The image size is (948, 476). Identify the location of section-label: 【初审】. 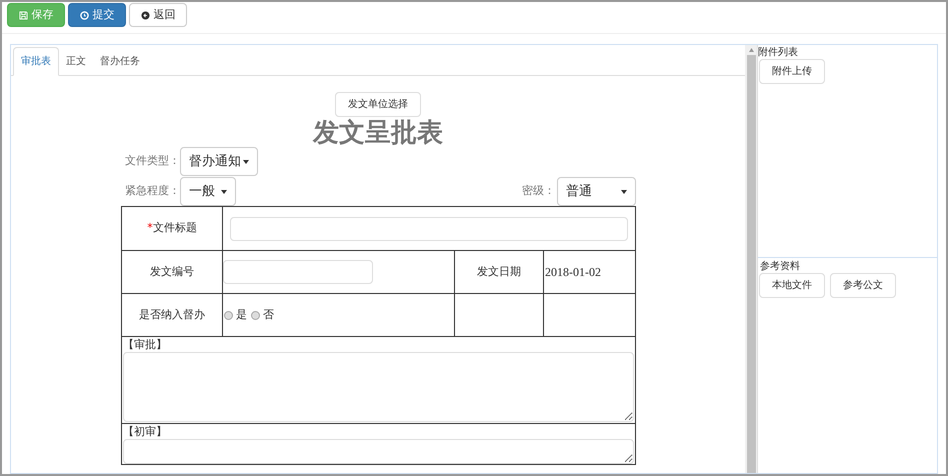
(145, 431).